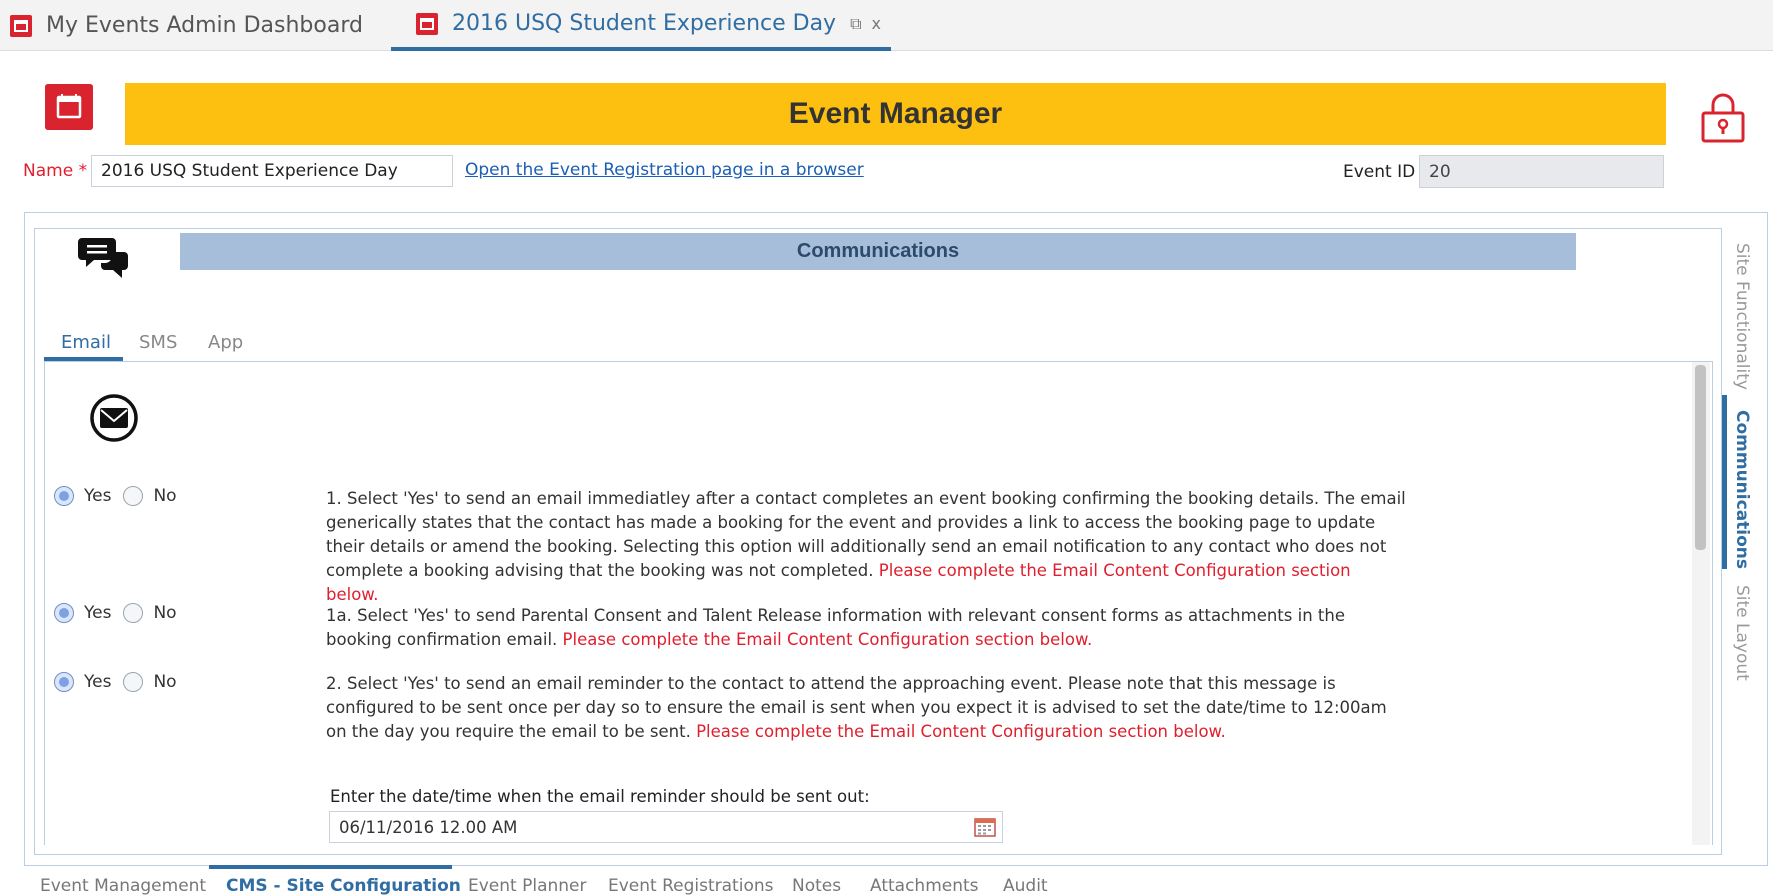 The width and height of the screenshot is (1773, 896). I want to click on envelope-icon, so click(114, 418).